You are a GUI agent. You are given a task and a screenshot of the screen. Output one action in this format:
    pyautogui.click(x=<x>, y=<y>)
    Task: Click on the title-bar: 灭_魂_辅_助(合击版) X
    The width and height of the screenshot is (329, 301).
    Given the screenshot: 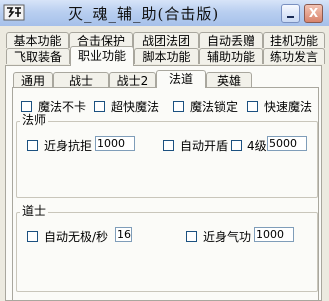 What is the action you would take?
    pyautogui.click(x=164, y=13)
    